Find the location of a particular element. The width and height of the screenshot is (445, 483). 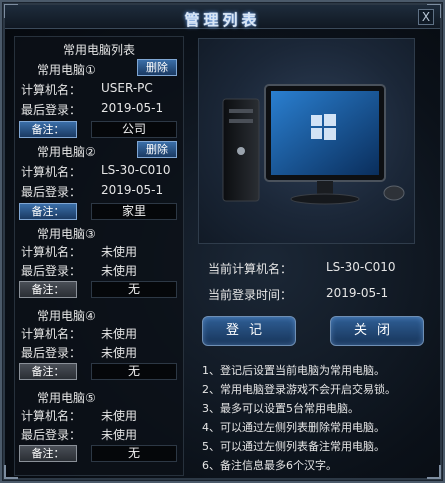

slot-header: 常用电脑② is located at coordinates (66, 152).